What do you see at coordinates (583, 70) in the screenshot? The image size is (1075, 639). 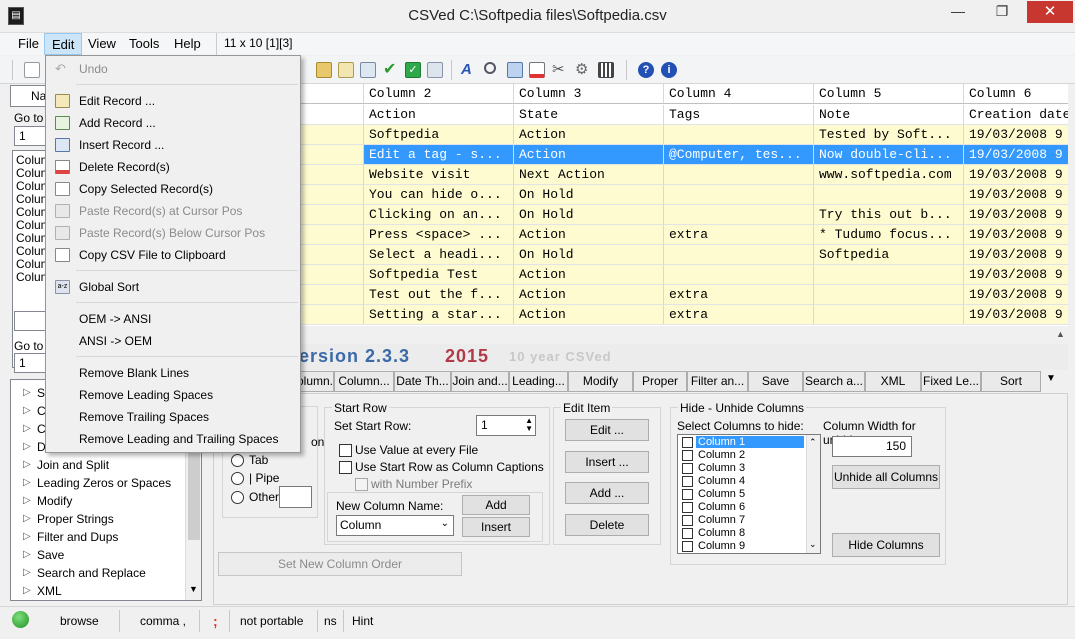 I see `gear-icon: ⚙` at bounding box center [583, 70].